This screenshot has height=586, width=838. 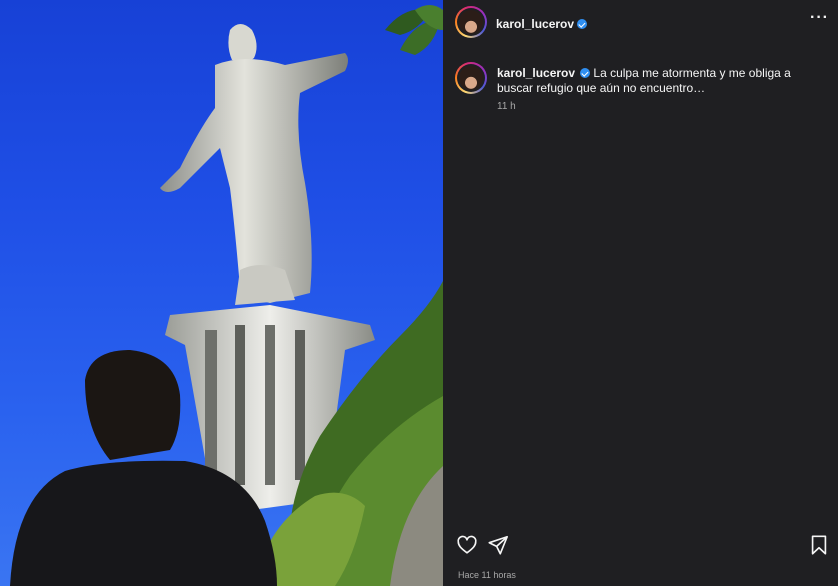 I want to click on leaves-top, so click(x=414, y=30).